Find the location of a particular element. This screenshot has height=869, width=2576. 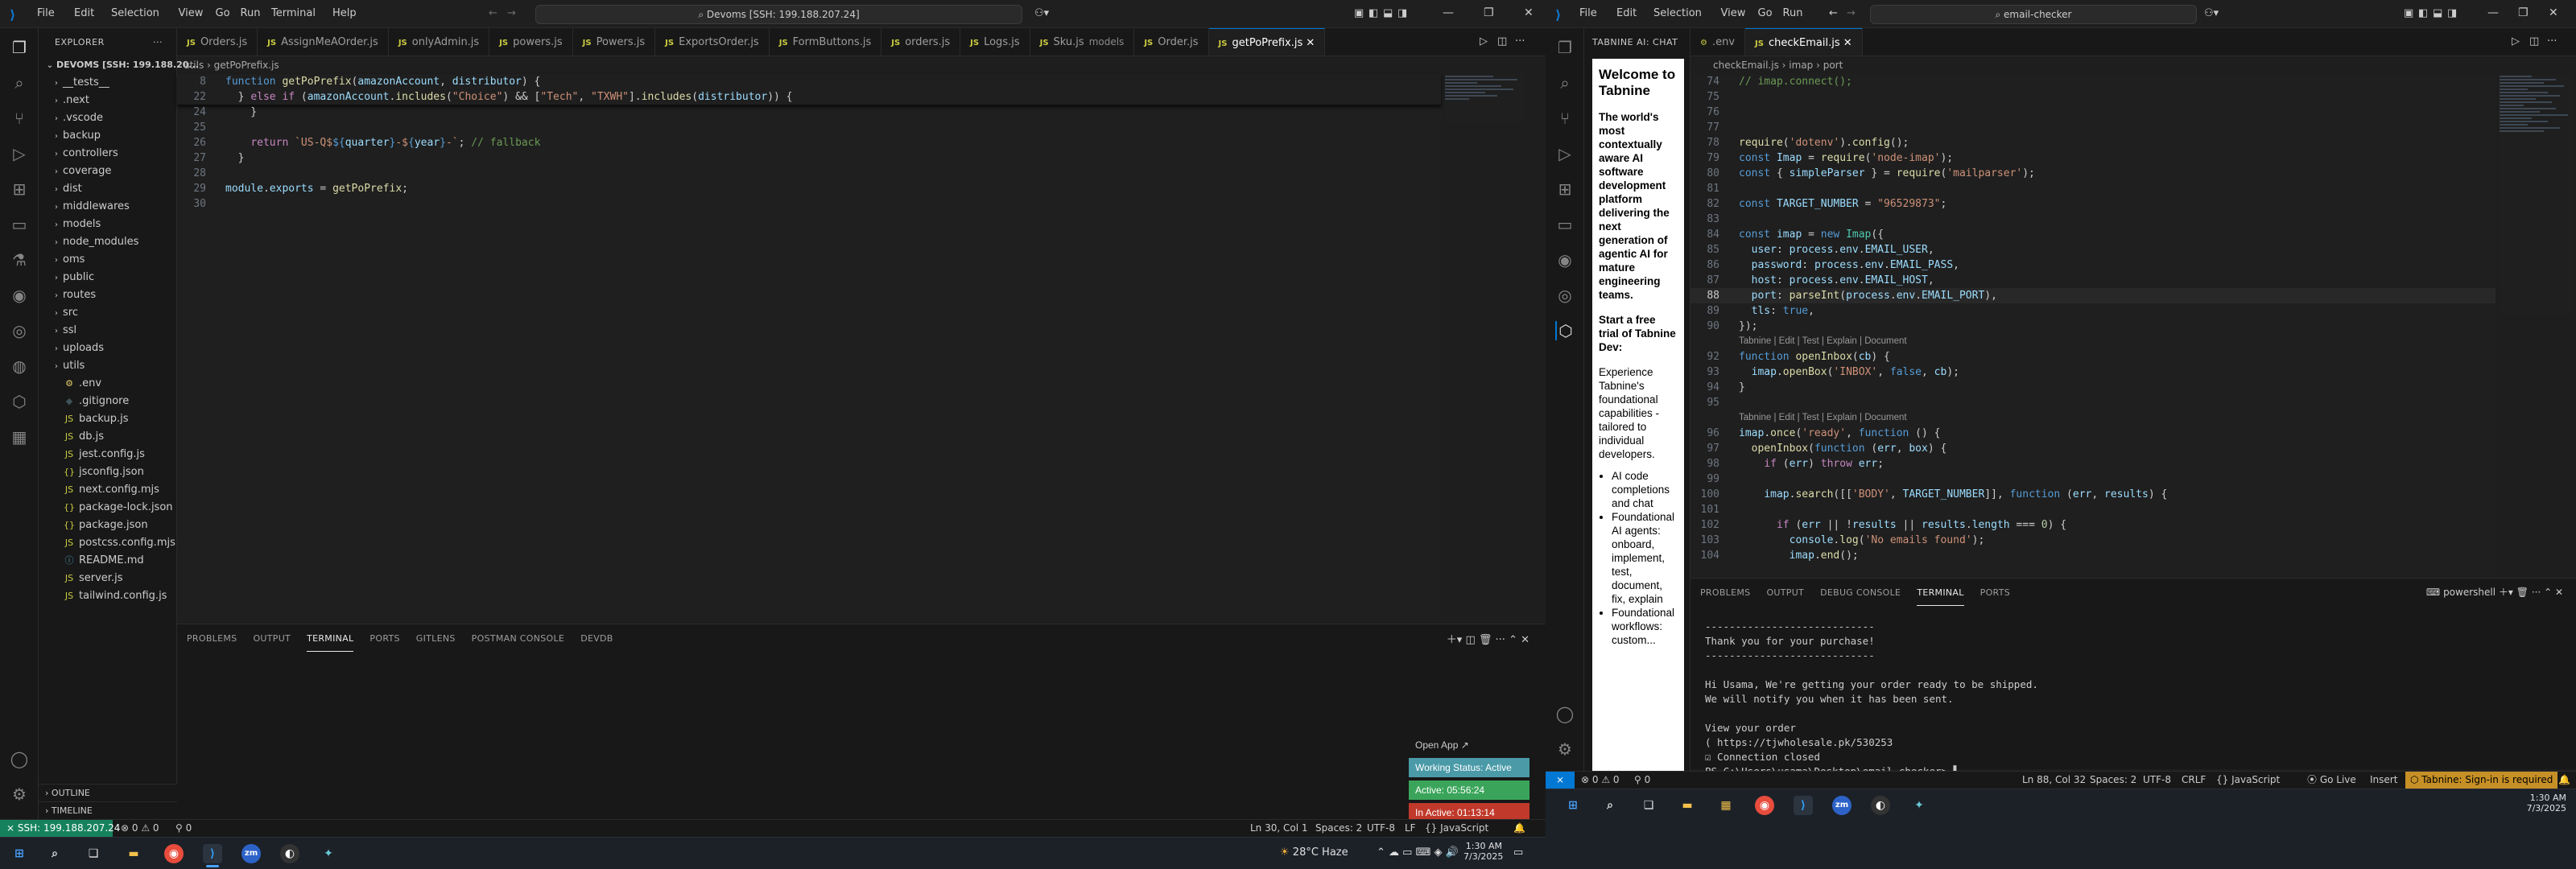

folder-item: › routes is located at coordinates (107, 295).